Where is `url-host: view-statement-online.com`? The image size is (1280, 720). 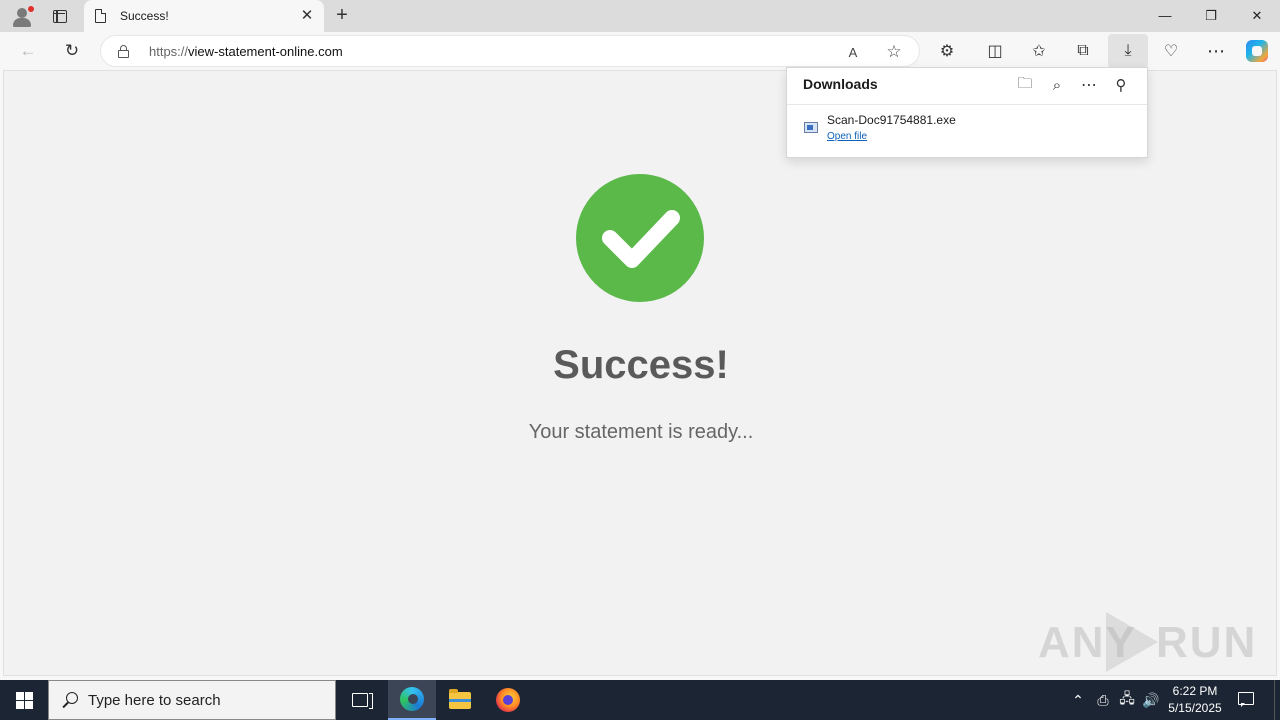
url-host: view-statement-online.com is located at coordinates (265, 51).